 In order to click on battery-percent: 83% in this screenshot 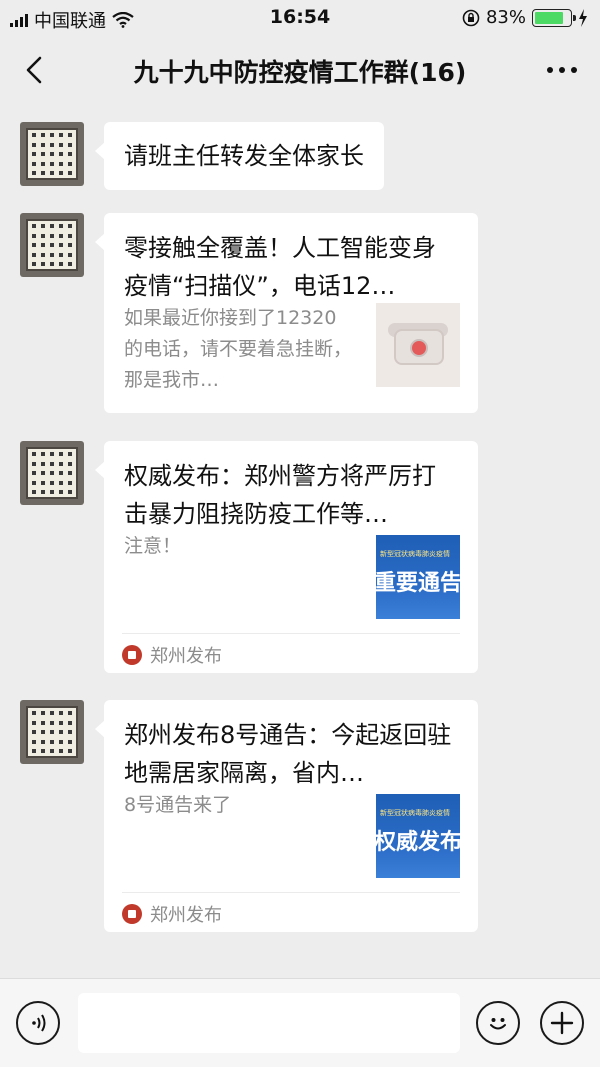, I will do `click(505, 17)`.